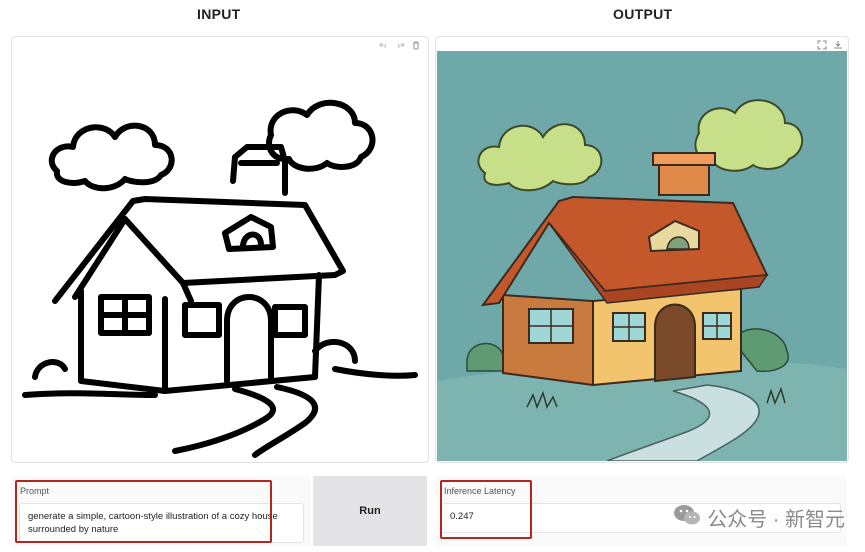 Image resolution: width=865 pixels, height=552 pixels. I want to click on fullscreen-icon, so click(822, 45).